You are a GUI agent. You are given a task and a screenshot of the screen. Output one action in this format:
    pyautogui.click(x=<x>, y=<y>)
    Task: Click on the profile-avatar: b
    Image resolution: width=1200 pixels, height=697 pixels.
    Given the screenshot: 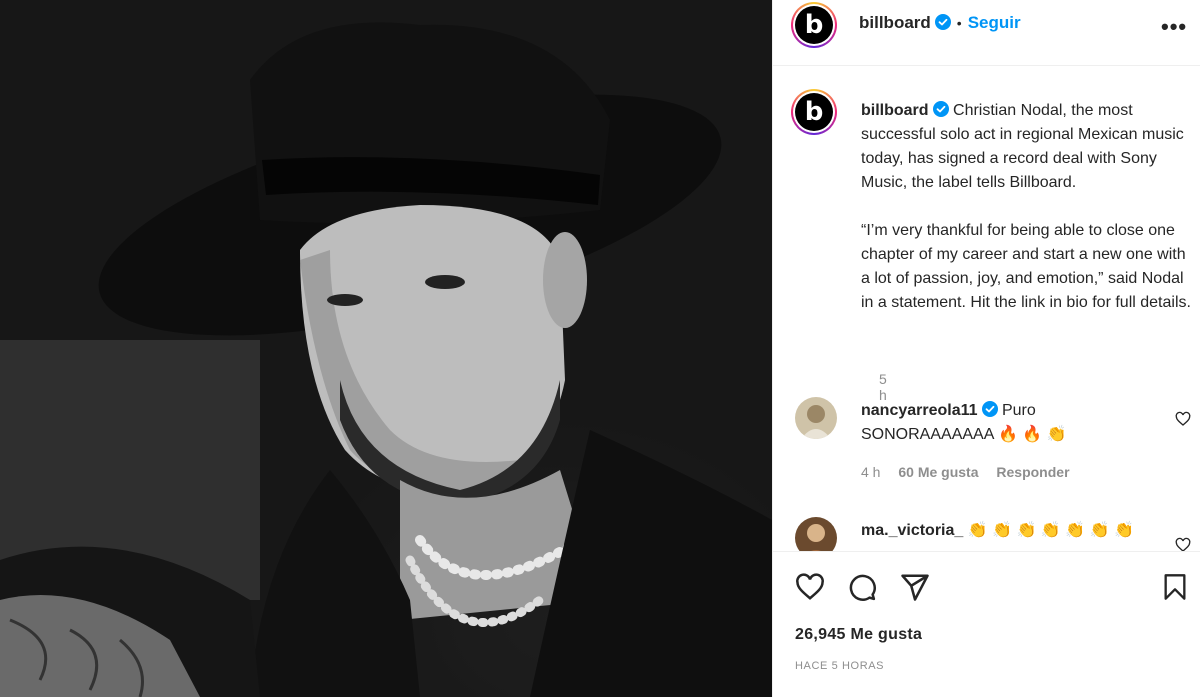 What is the action you would take?
    pyautogui.click(x=814, y=25)
    